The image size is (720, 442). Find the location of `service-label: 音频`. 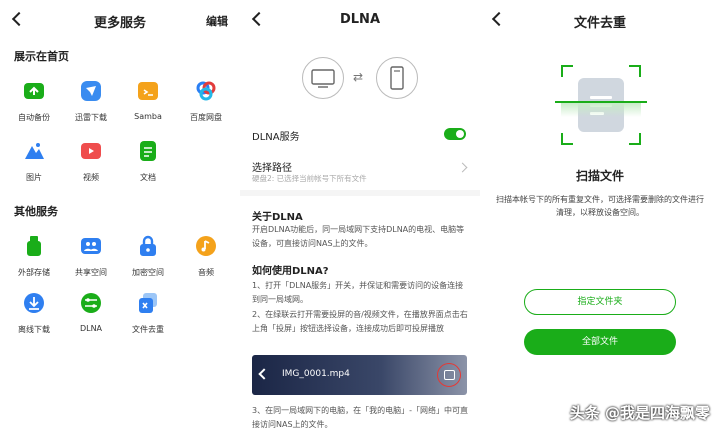

service-label: 音频 is located at coordinates (206, 272).